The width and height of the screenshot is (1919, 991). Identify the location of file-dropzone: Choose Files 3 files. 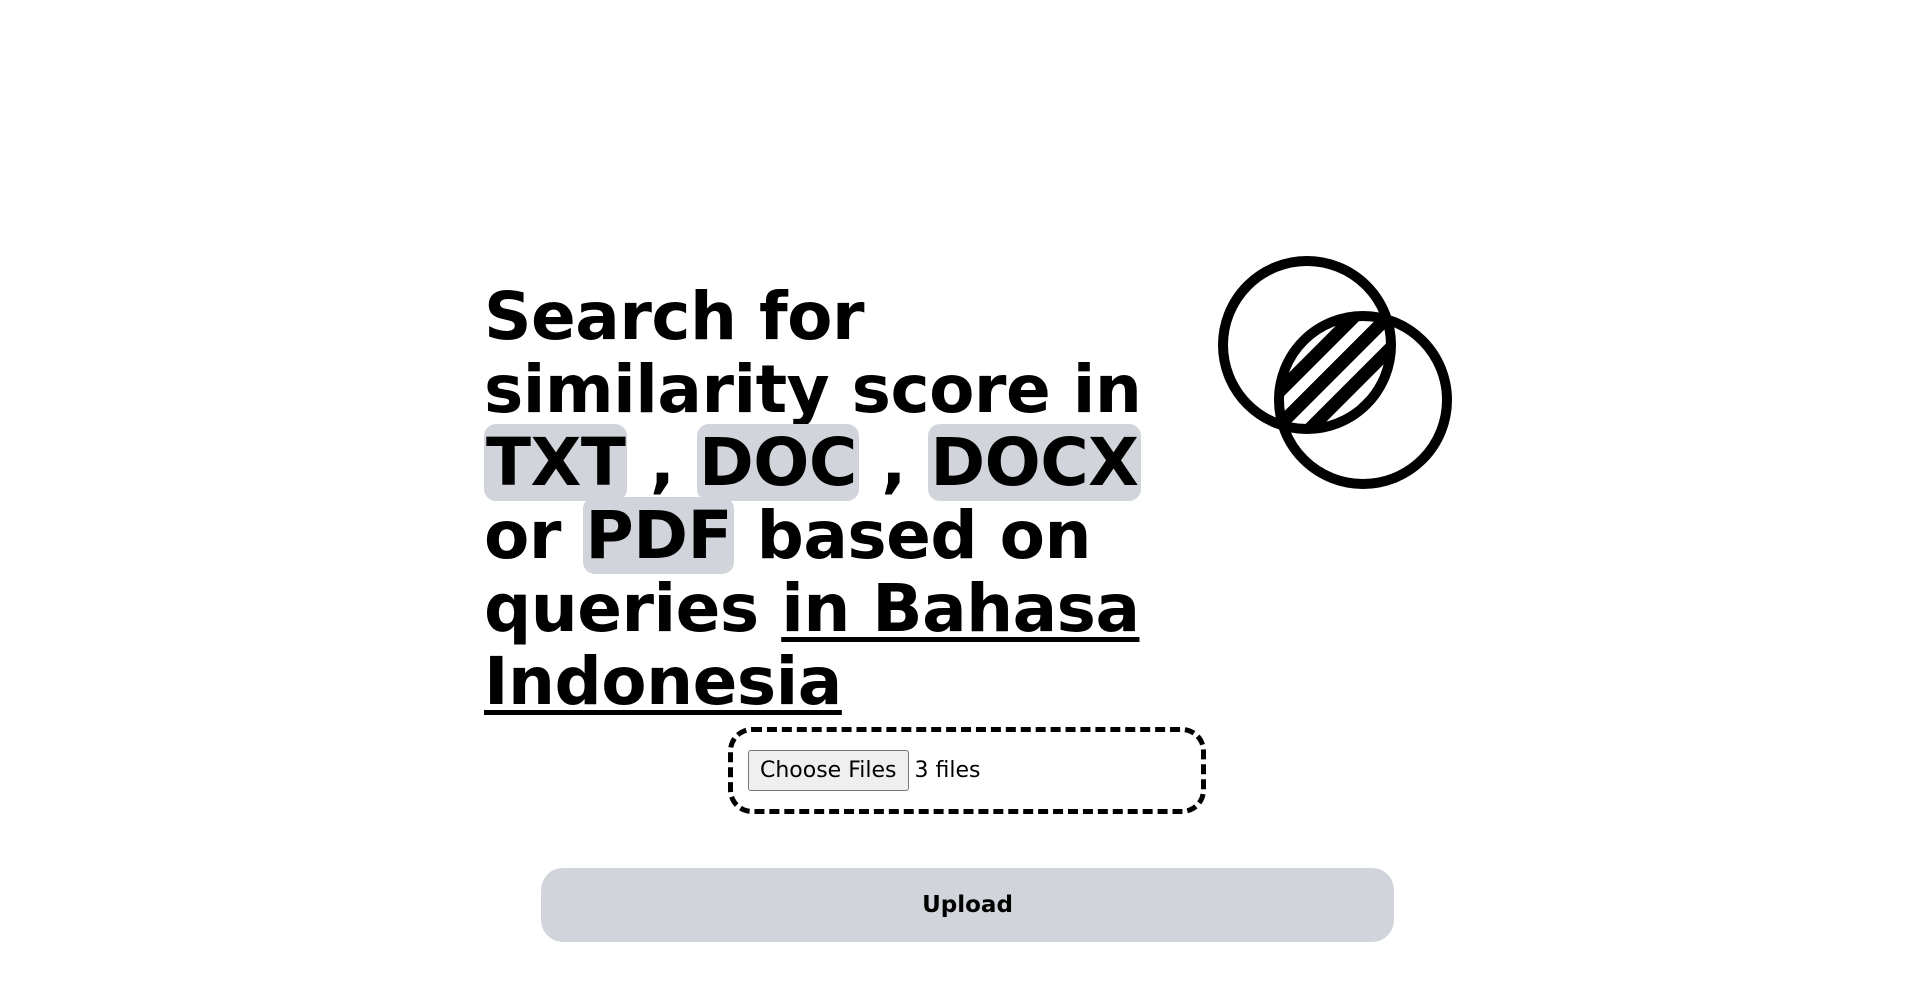
(967, 770).